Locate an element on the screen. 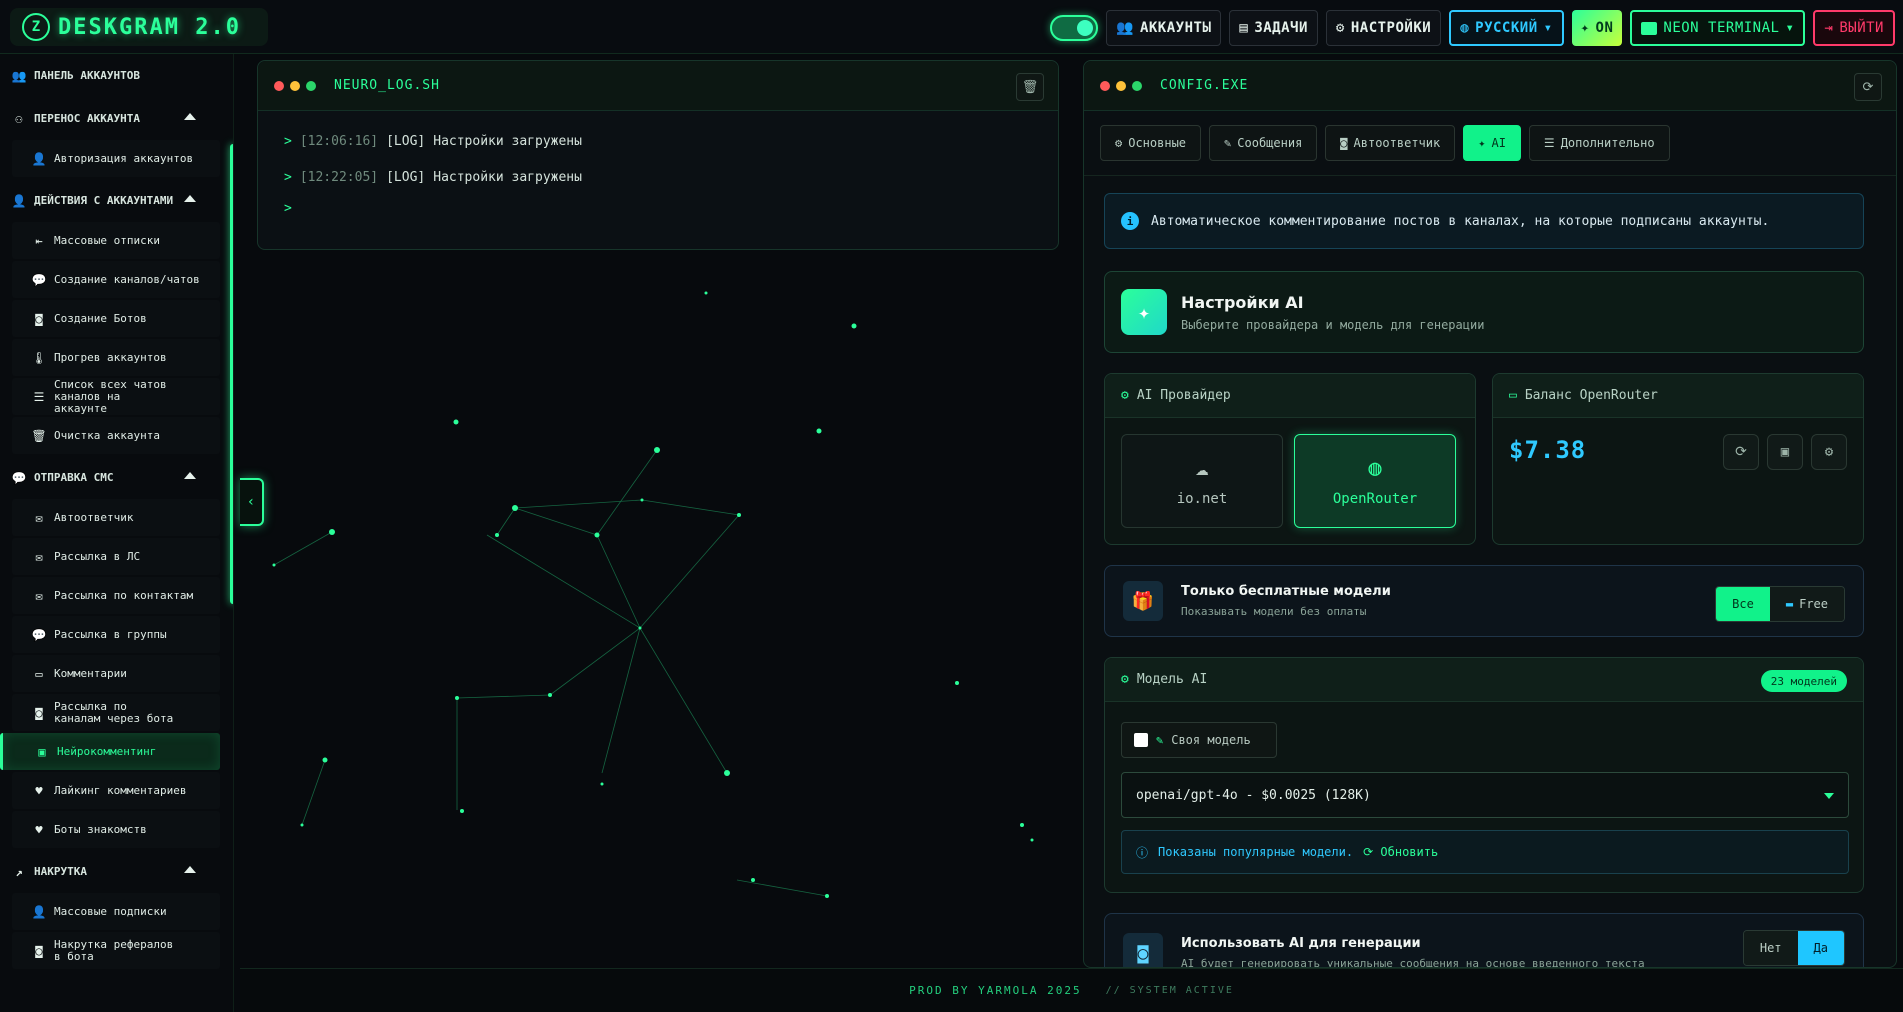 This screenshot has width=1903, height=1012. tab-autoresponder: ◙ Автоответчик is located at coordinates (1390, 143).